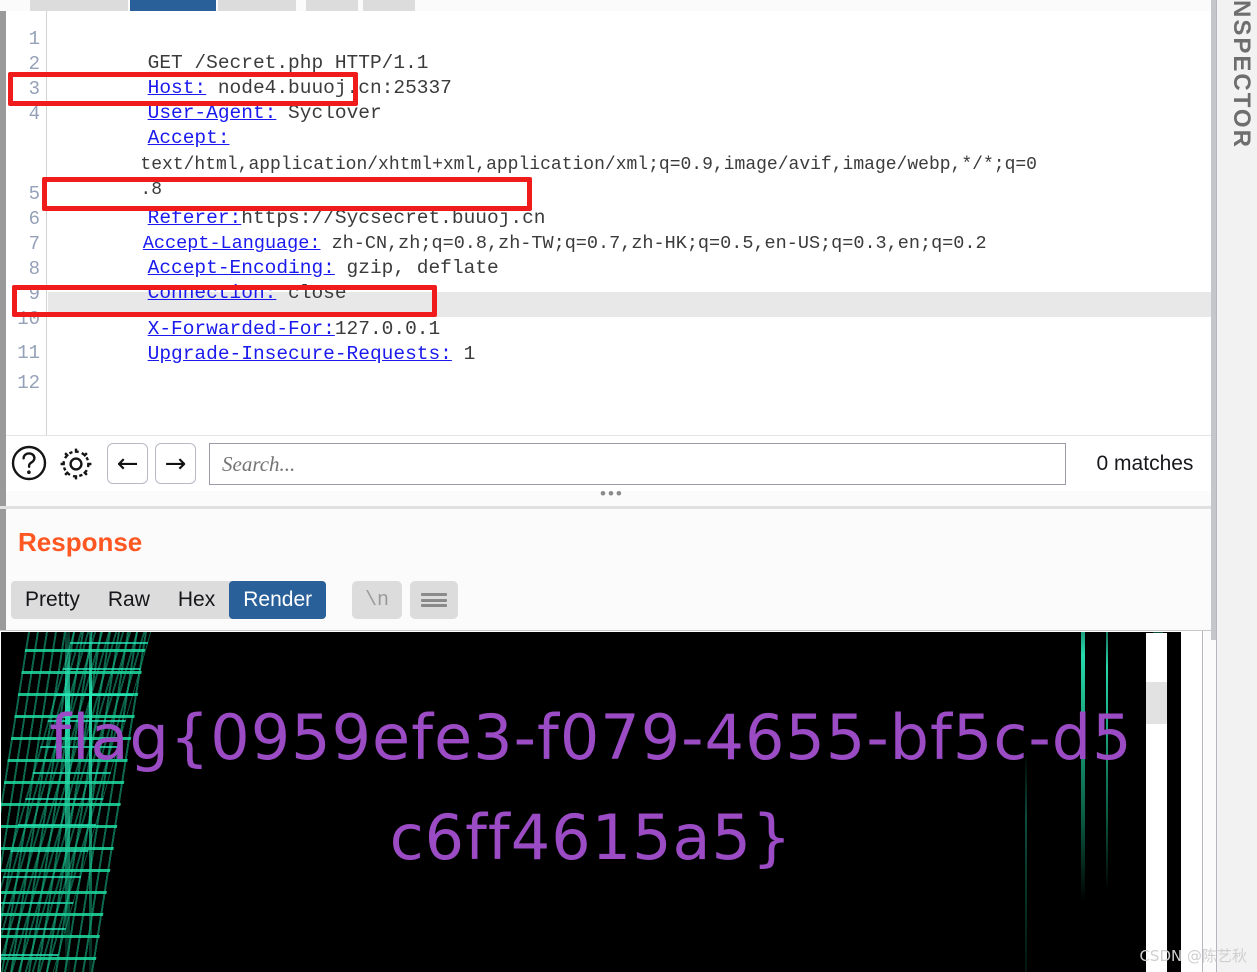 This screenshot has width=1257, height=972. I want to click on line-number: 11, so click(28, 353).